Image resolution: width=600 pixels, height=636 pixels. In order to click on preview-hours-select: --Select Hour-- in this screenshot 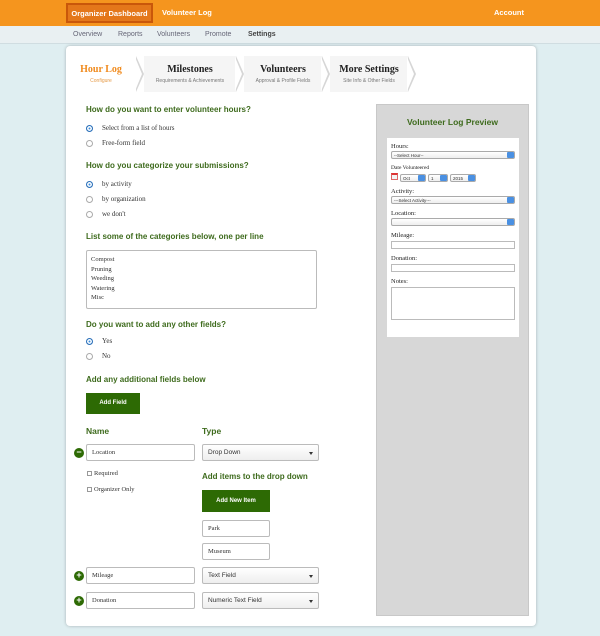, I will do `click(453, 155)`.